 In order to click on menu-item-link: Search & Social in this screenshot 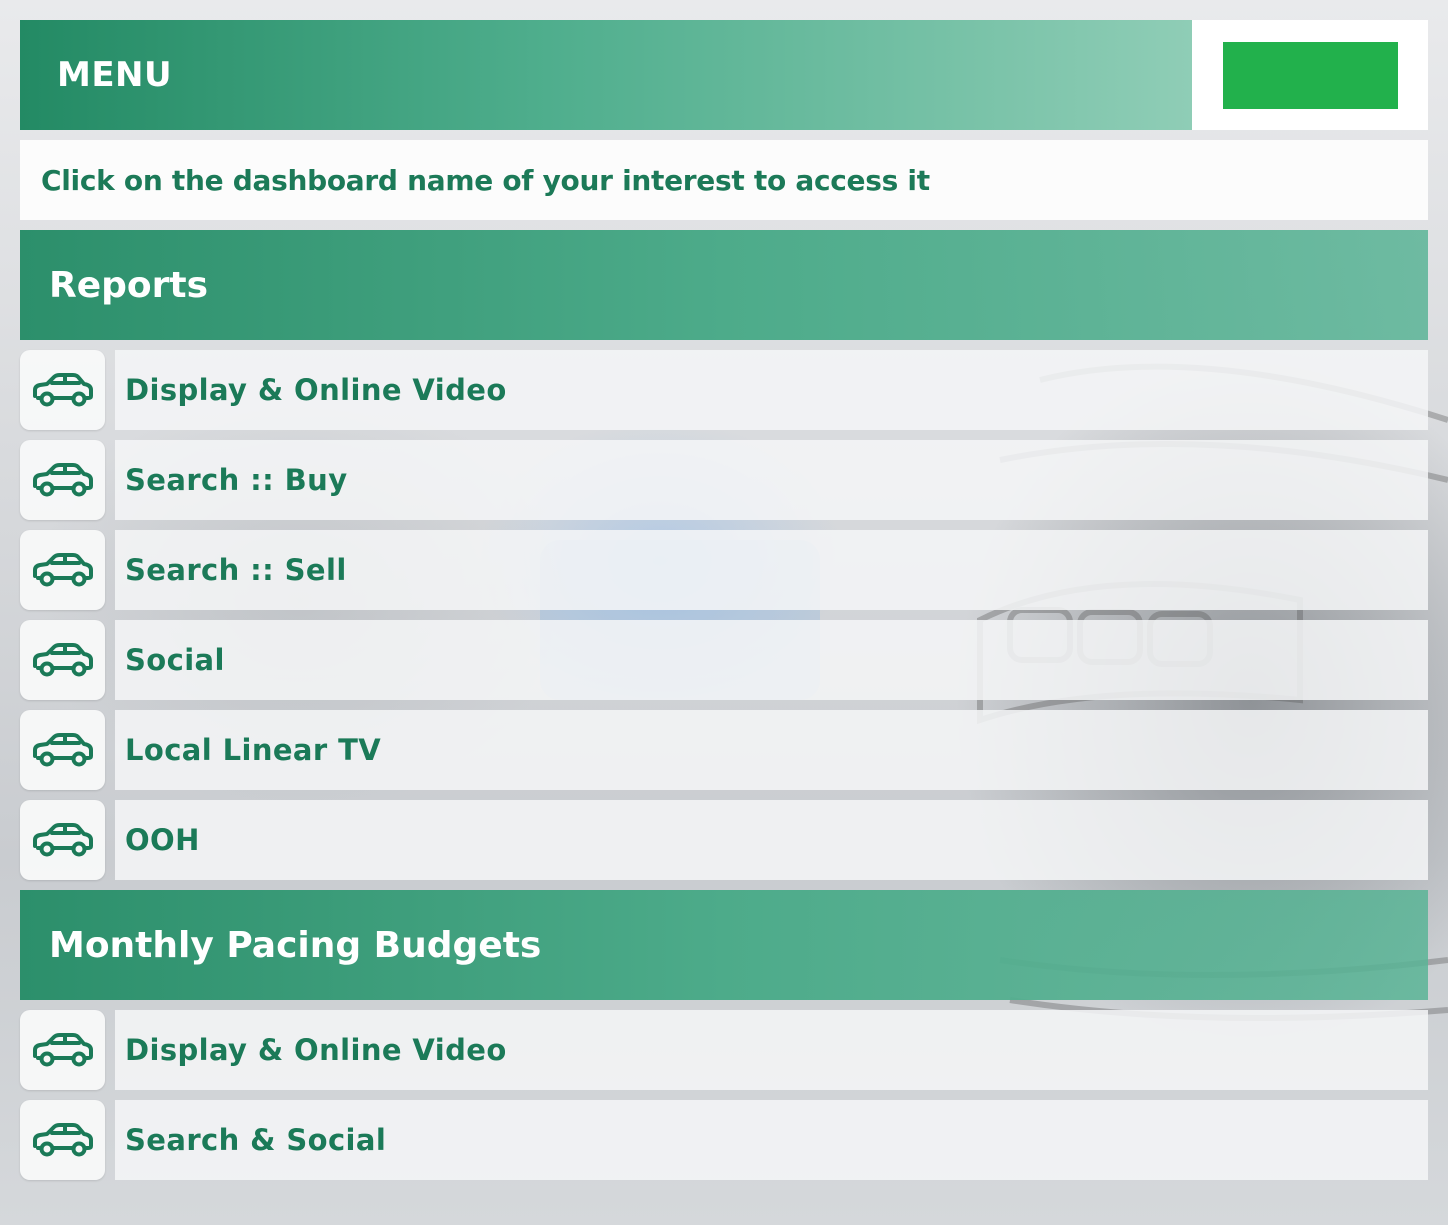, I will do `click(771, 1140)`.